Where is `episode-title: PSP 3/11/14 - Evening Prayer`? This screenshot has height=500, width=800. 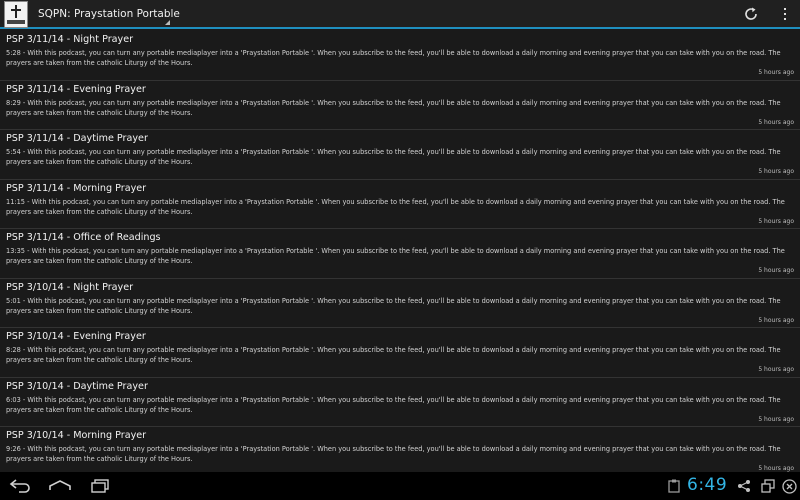 episode-title: PSP 3/11/14 - Evening Prayer is located at coordinates (76, 89).